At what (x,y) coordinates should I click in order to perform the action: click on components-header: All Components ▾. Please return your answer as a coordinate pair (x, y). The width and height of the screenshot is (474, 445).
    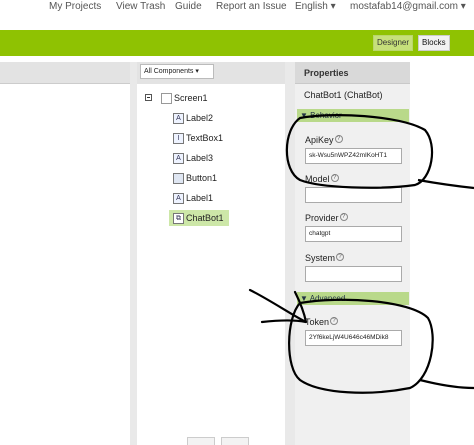
    Looking at the image, I should click on (211, 73).